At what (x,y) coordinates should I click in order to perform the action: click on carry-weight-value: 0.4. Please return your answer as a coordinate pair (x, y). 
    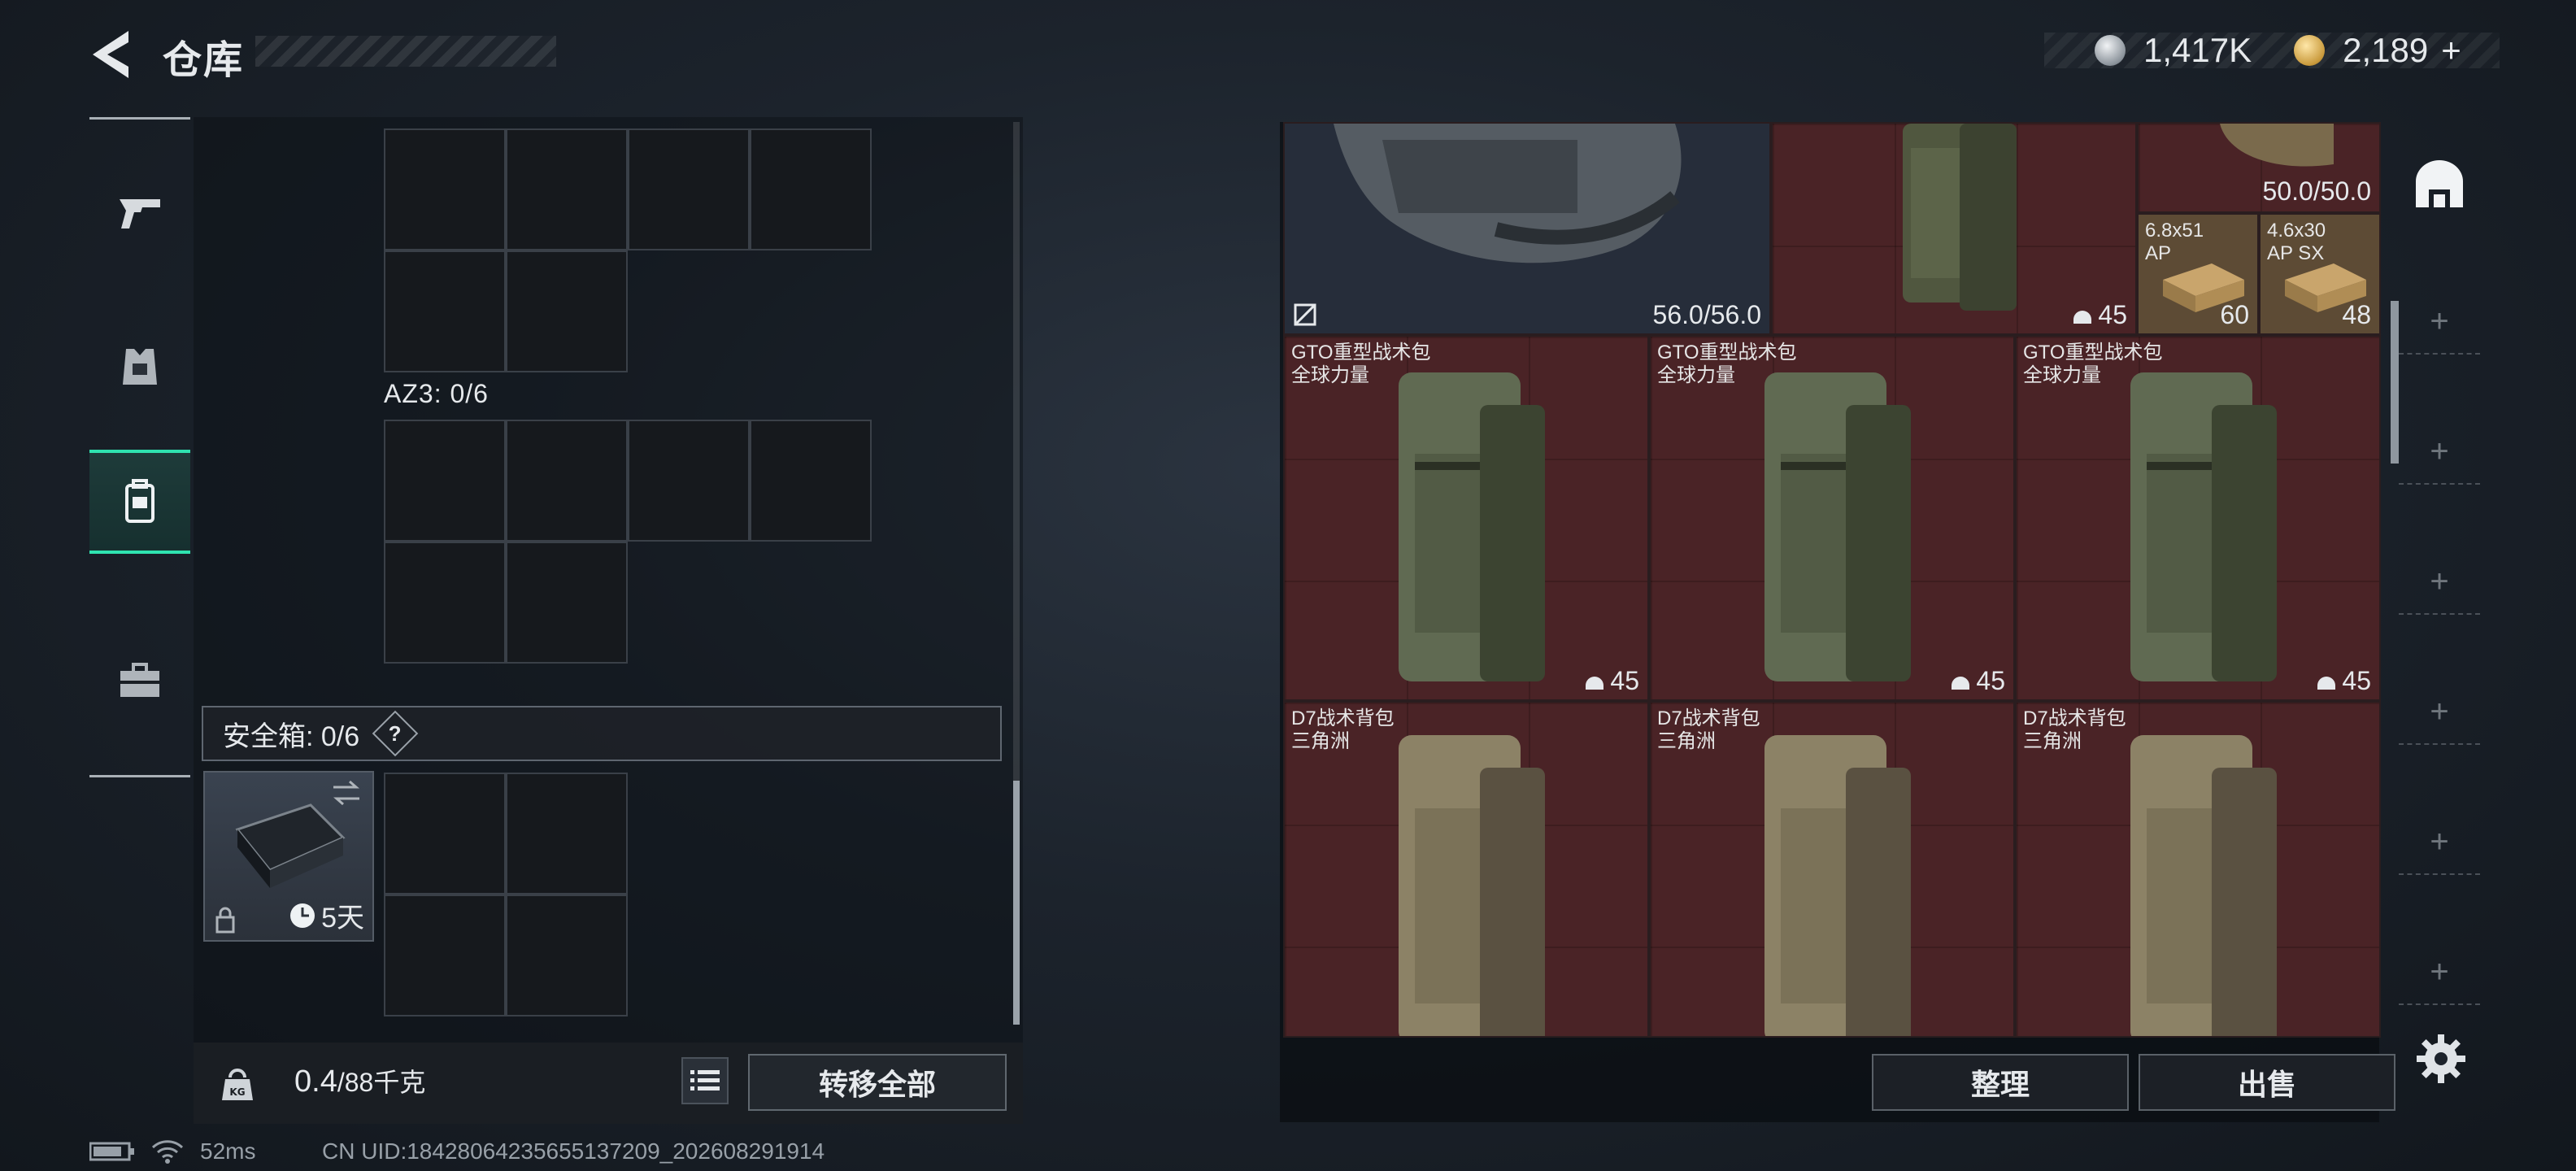
    Looking at the image, I should click on (315, 1081).